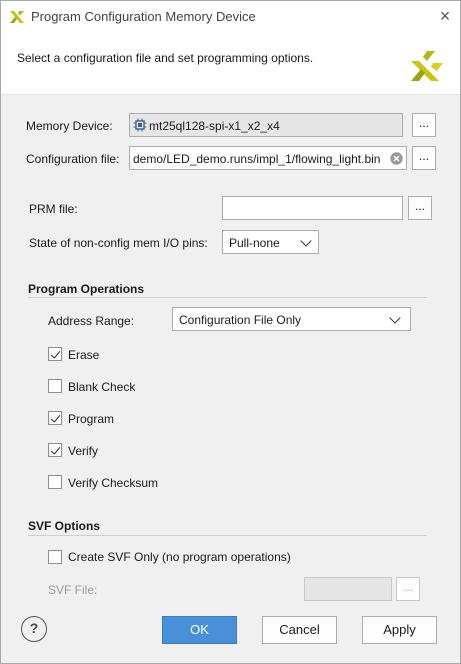  I want to click on verify-checksum-checkbox, so click(55, 482).